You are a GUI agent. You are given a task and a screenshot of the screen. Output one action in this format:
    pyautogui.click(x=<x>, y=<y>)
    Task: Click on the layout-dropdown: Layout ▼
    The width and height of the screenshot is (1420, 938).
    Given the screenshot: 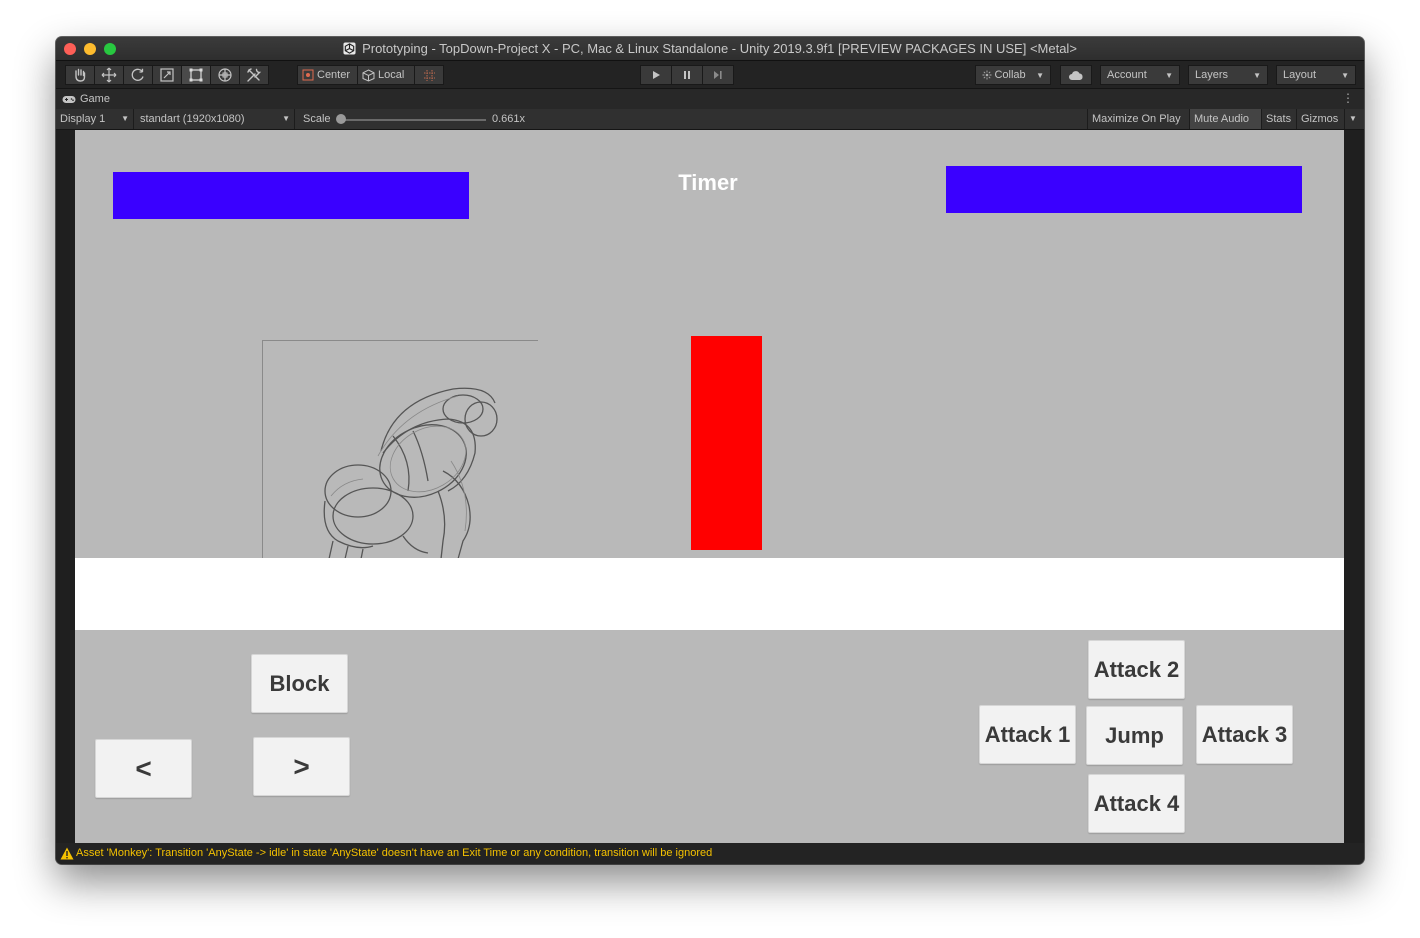 What is the action you would take?
    pyautogui.click(x=1316, y=75)
    